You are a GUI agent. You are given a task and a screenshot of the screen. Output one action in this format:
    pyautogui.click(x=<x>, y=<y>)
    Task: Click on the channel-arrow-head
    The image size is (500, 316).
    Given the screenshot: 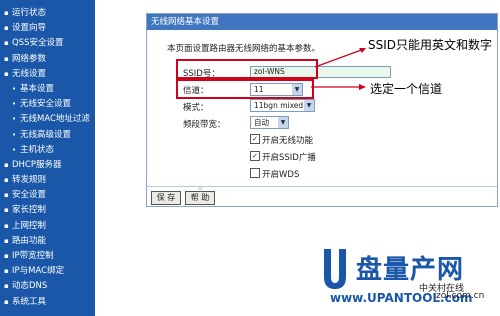 What is the action you would take?
    pyautogui.click(x=362, y=87)
    